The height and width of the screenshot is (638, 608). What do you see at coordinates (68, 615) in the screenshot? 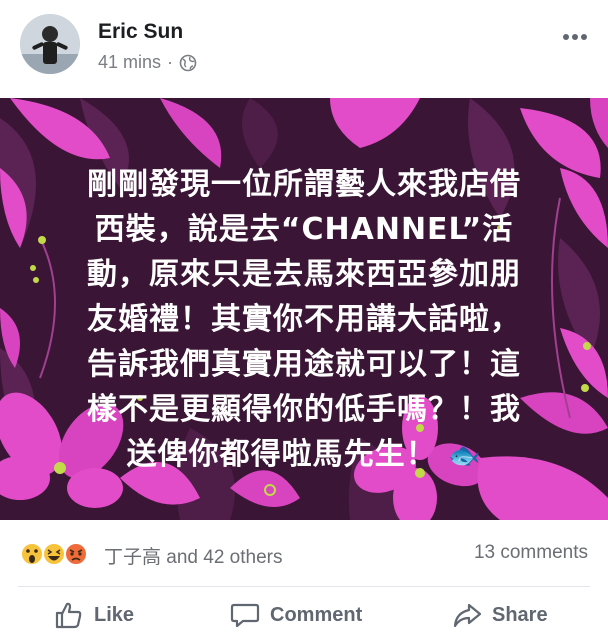
I see `thumbs-up-icon` at bounding box center [68, 615].